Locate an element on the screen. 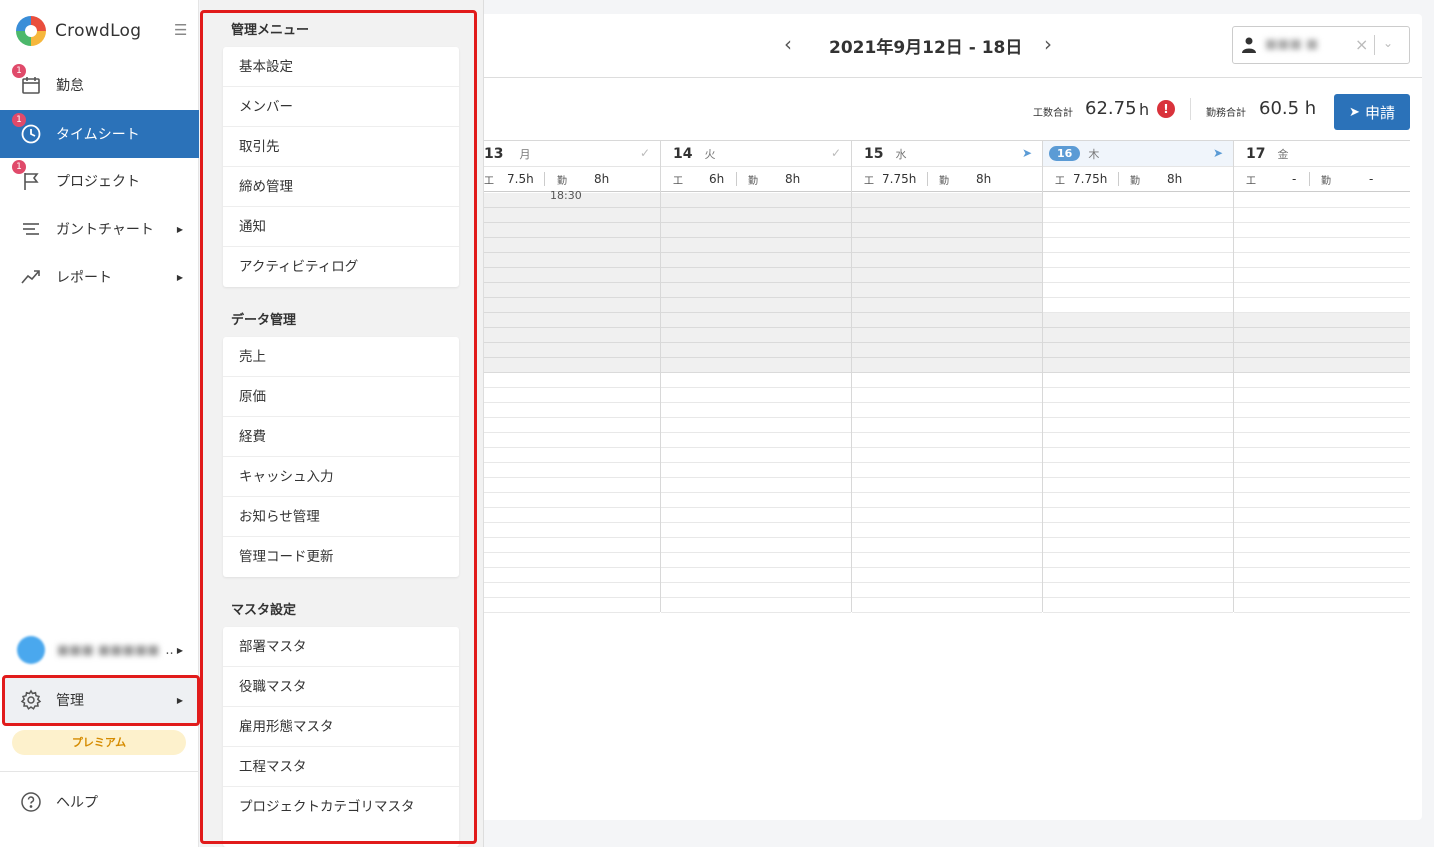  logo-icon is located at coordinates (31, 31).